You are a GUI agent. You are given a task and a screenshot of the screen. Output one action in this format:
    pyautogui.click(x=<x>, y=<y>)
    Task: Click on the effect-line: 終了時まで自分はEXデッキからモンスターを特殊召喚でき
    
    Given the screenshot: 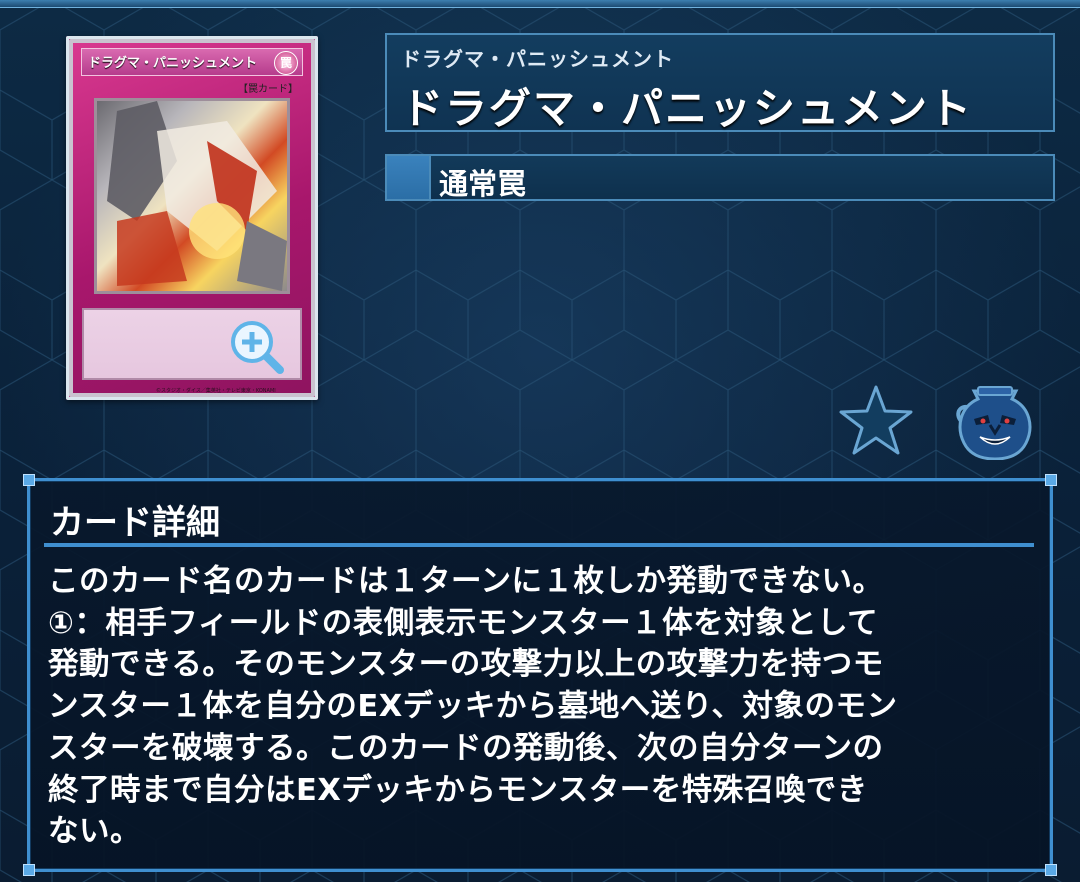 What is the action you would take?
    pyautogui.click(x=458, y=790)
    